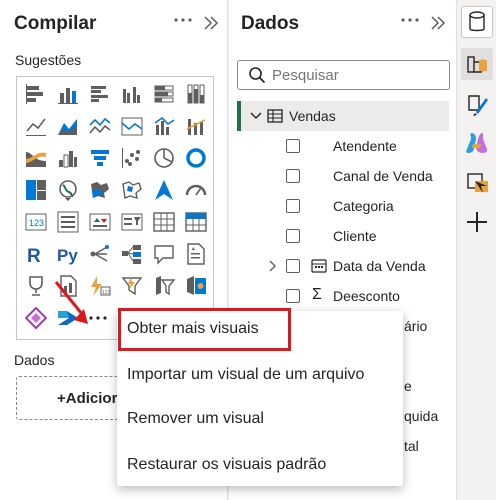 This screenshot has height=500, width=496. Describe the element at coordinates (343, 116) in the screenshot. I see `table-vendas: Vendas` at that location.